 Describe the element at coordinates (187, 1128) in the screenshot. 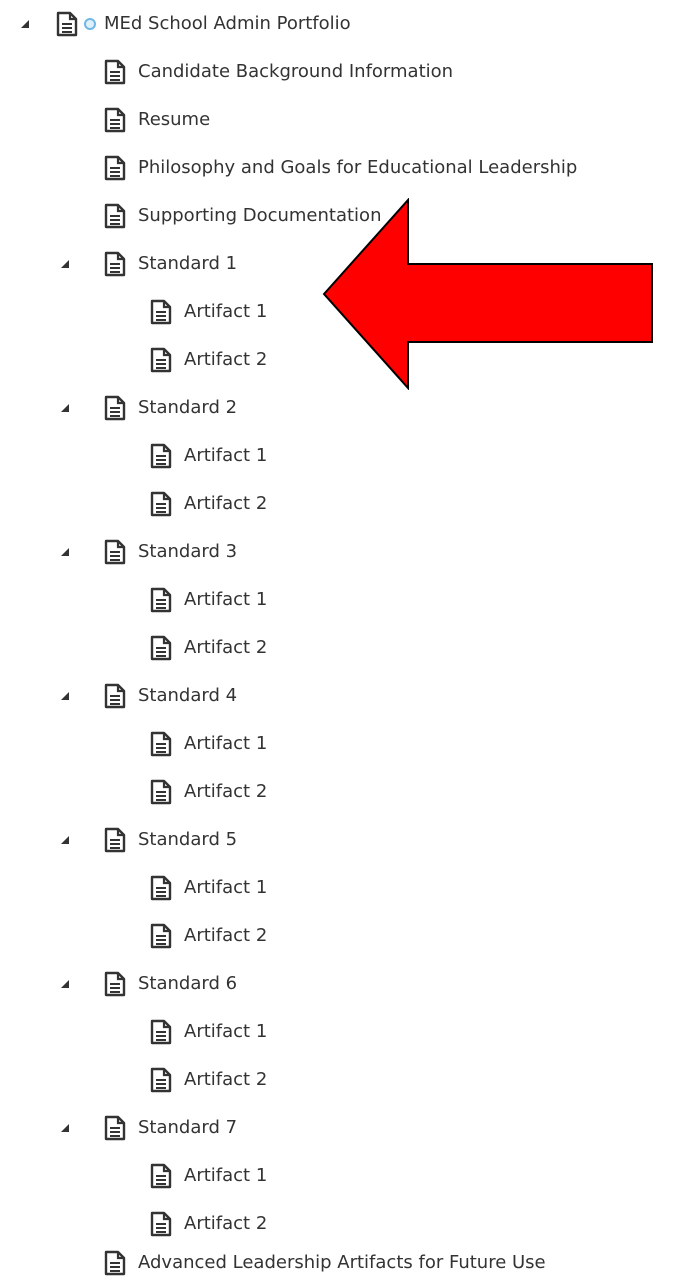

I see `tree-node-label: Standard 7` at that location.